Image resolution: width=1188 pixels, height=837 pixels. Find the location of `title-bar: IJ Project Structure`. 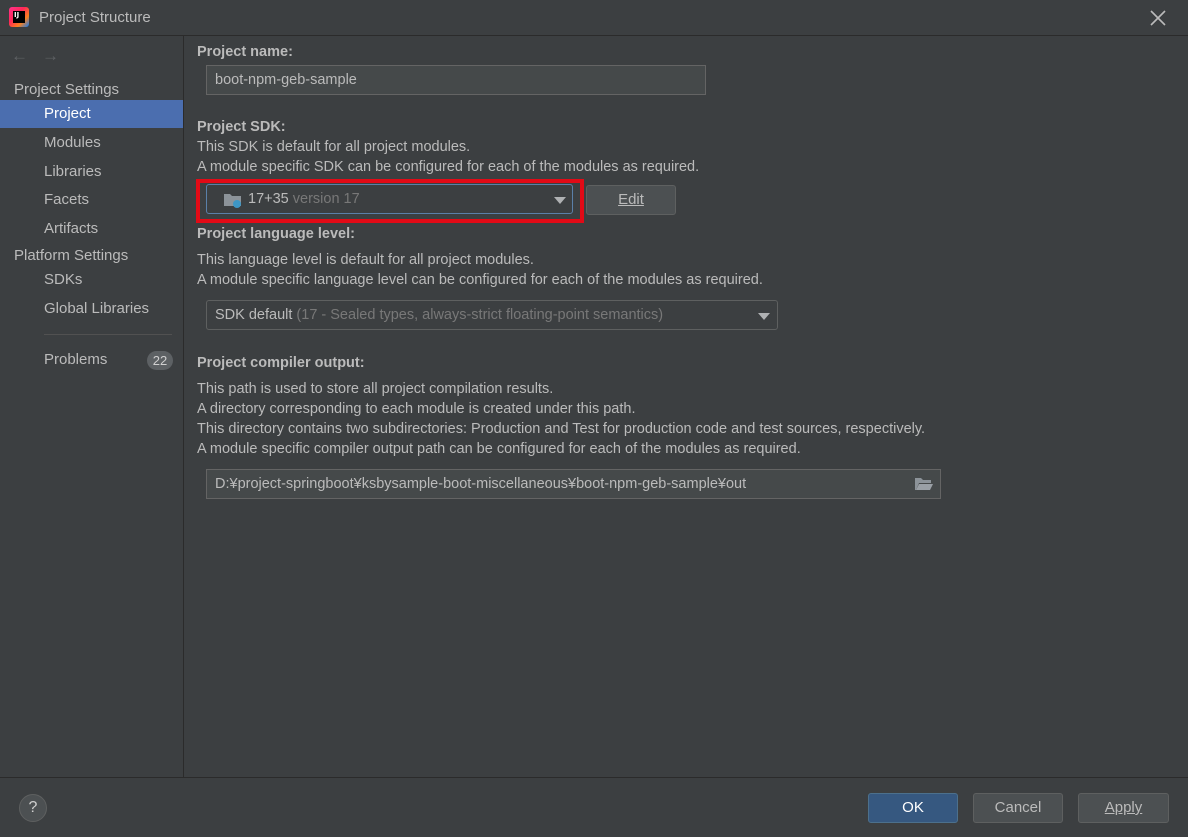

title-bar: IJ Project Structure is located at coordinates (594, 18).